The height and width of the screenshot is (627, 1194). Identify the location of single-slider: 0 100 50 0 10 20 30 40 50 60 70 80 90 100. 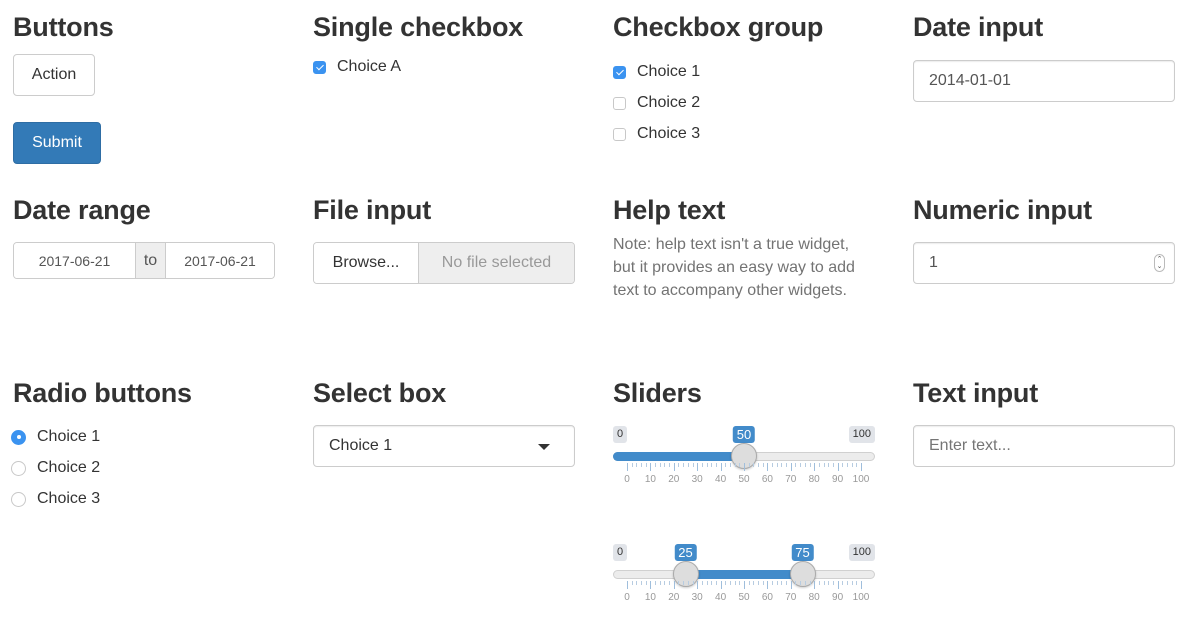
(744, 461).